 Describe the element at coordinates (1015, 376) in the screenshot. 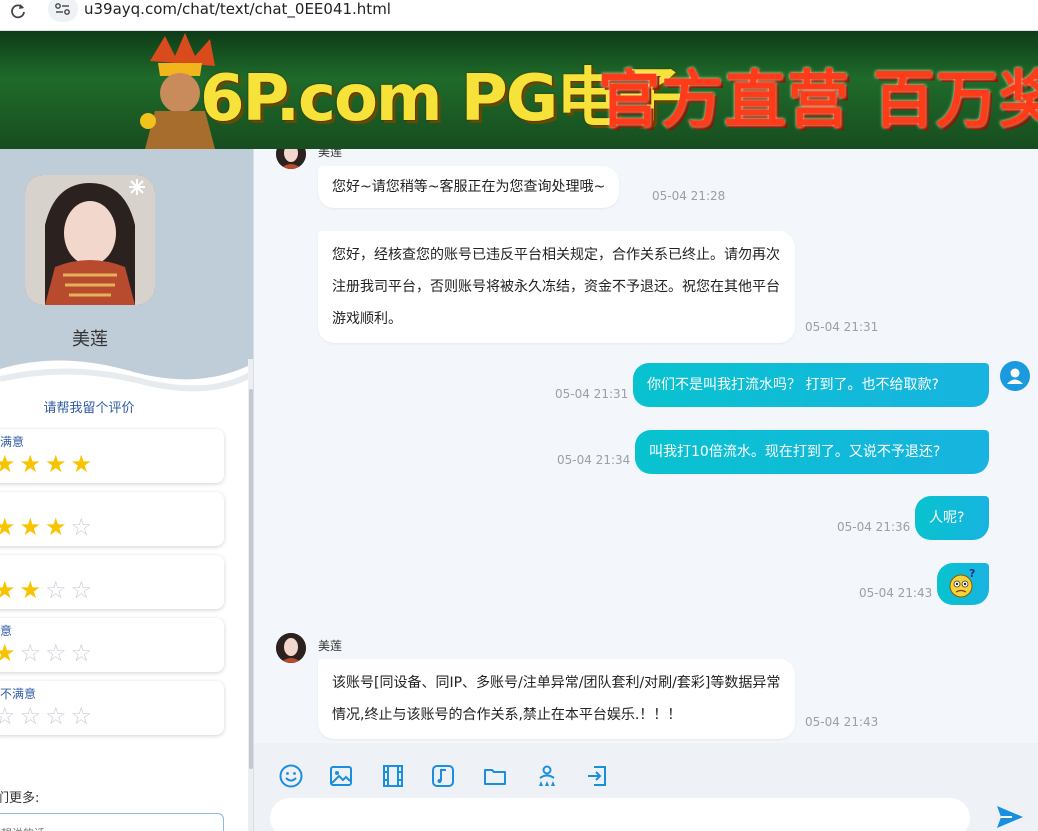

I see `user-avatar` at that location.